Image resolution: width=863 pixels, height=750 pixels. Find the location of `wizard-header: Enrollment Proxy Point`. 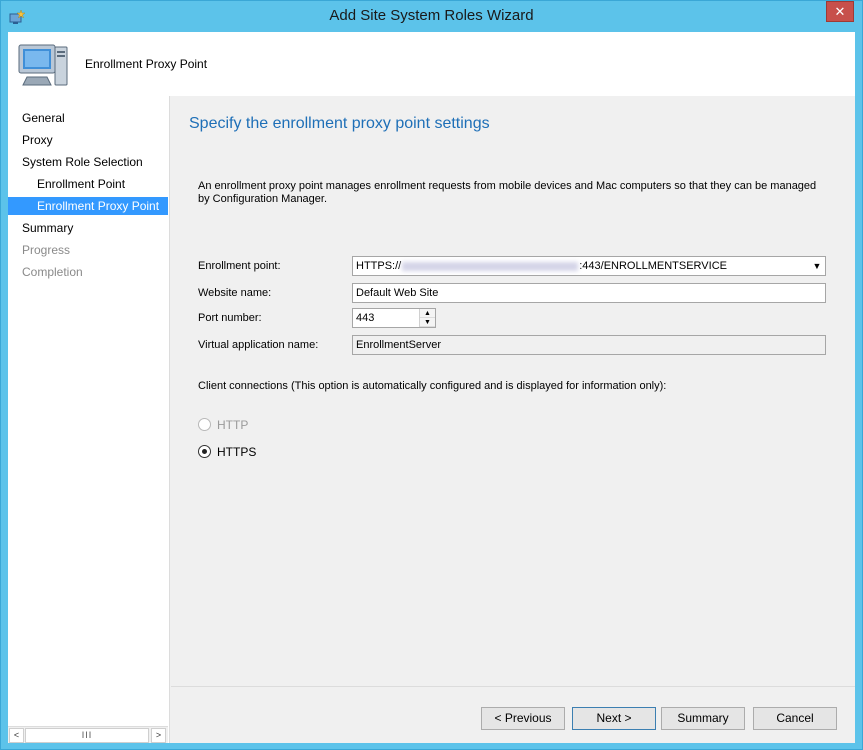

wizard-header: Enrollment Proxy Point is located at coordinates (431, 64).